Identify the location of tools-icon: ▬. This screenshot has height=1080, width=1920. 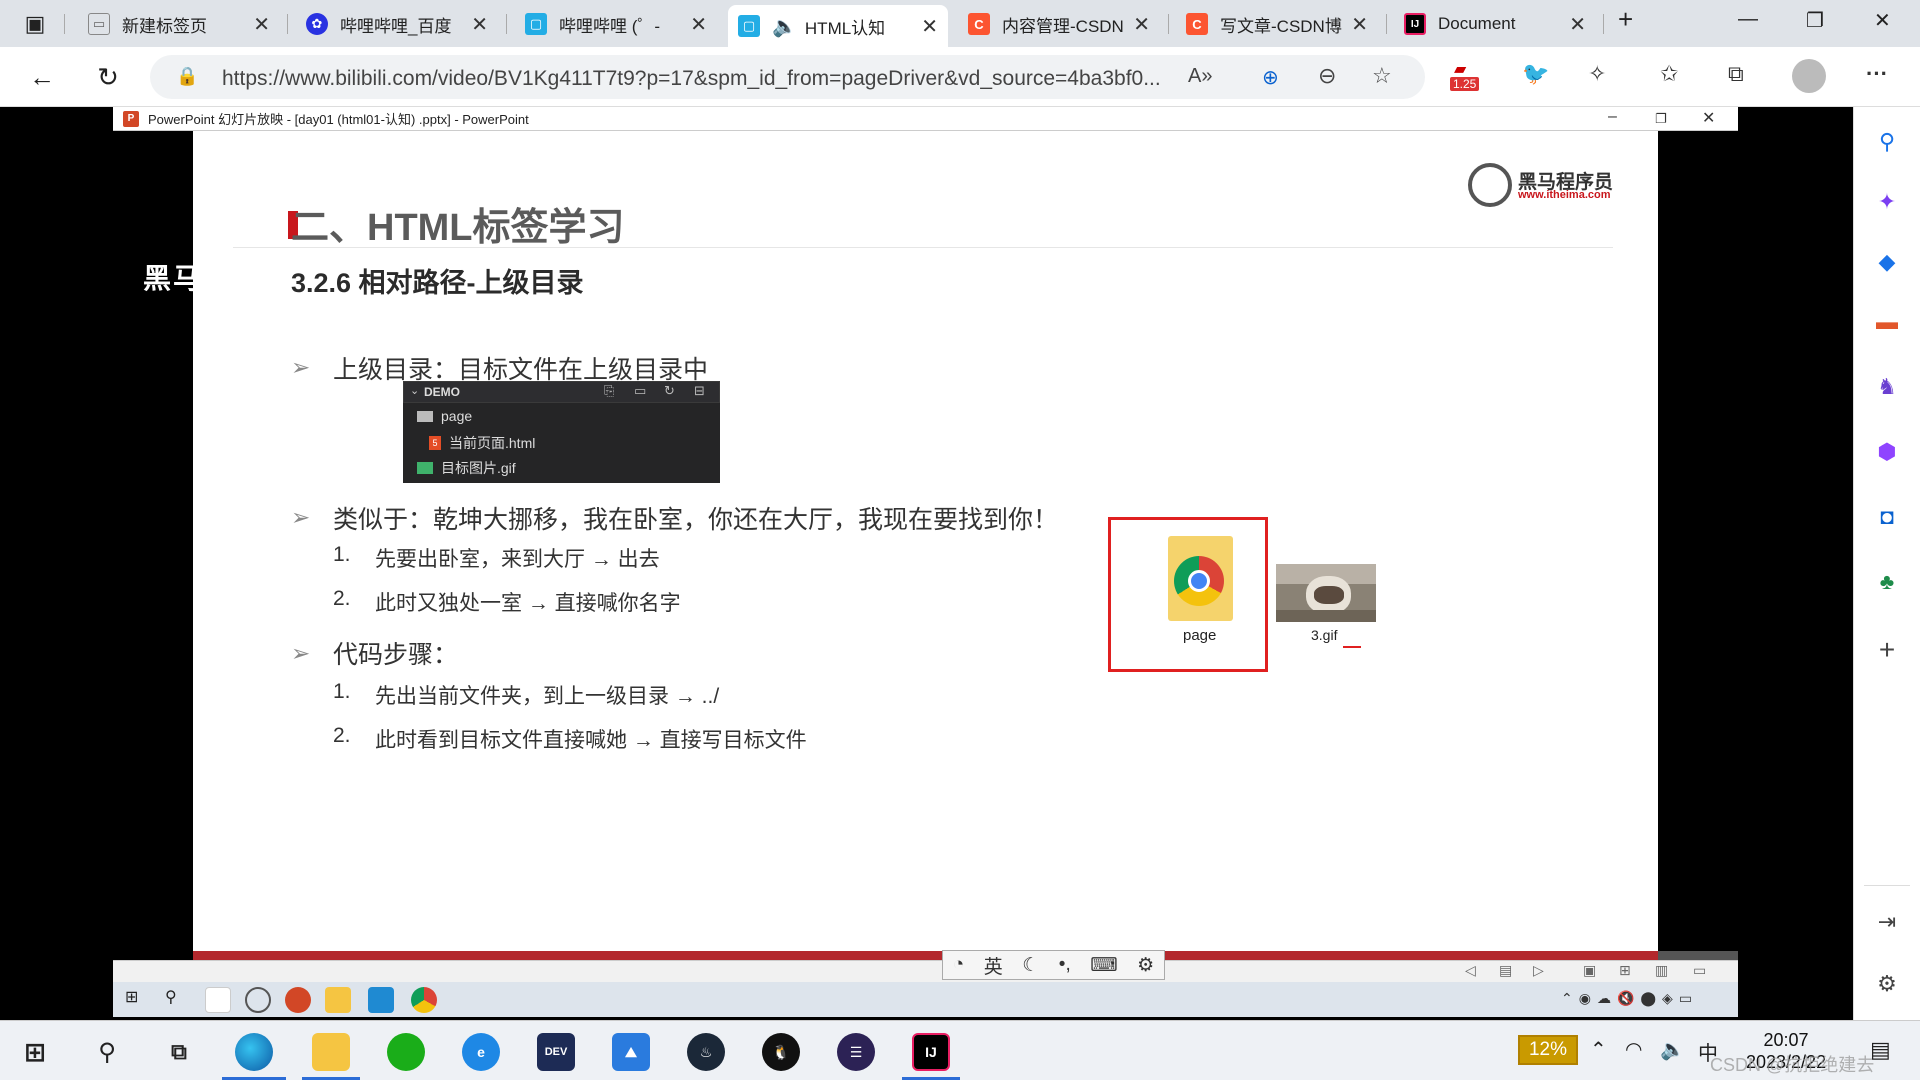
(1887, 322).